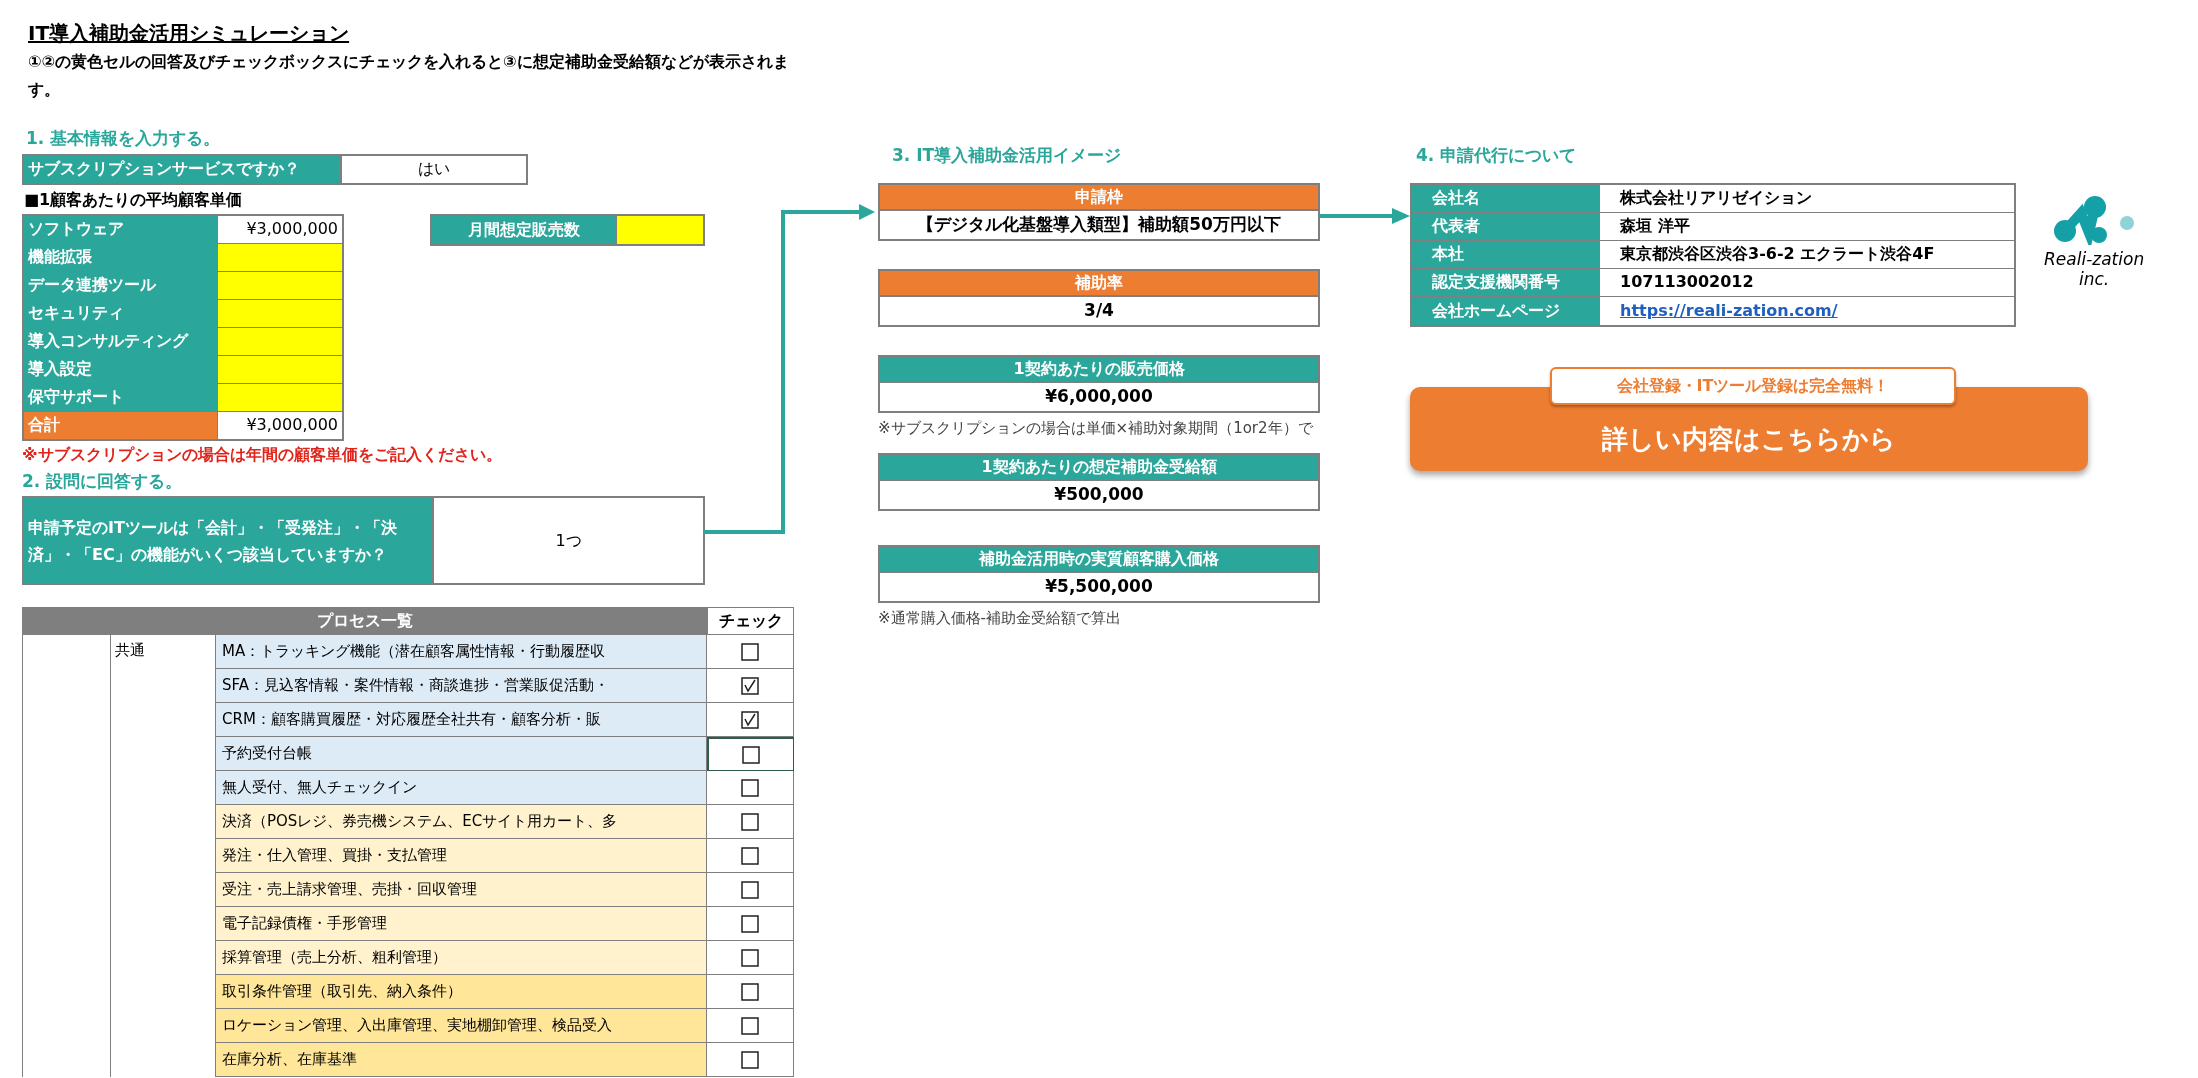  What do you see at coordinates (409, 76) in the screenshot?
I see `instructions-text: ①②の黄色セルの回答及びチェックボックスにチェックを入れると③に想定補助金受給額などが表示されます。` at bounding box center [409, 76].